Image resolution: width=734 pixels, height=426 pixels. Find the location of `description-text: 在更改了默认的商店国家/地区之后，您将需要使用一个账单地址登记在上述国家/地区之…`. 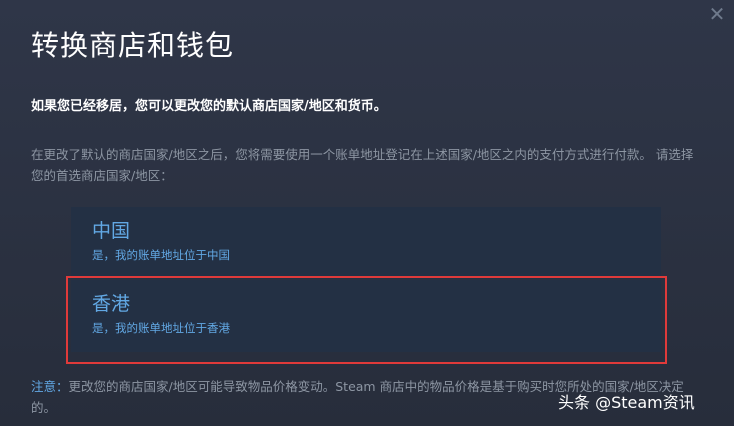

description-text: 在更改了默认的商店国家/地区之后，您将需要使用一个账单地址登记在上述国家/地区之… is located at coordinates (362, 165).